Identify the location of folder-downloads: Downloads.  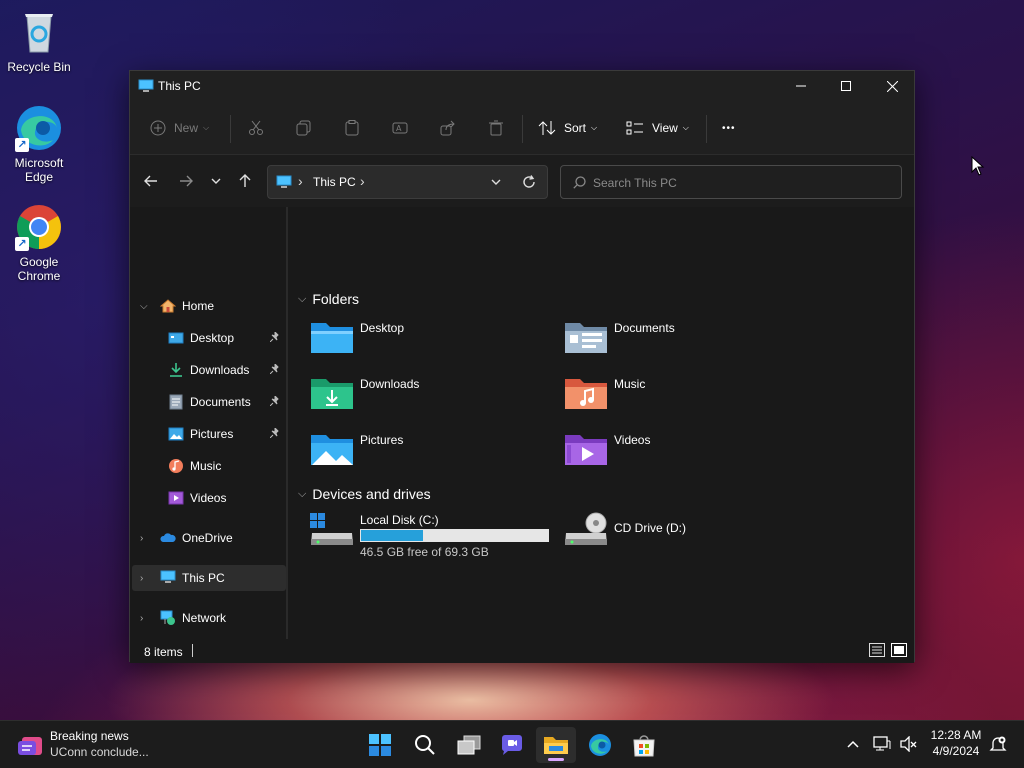
(430, 395).